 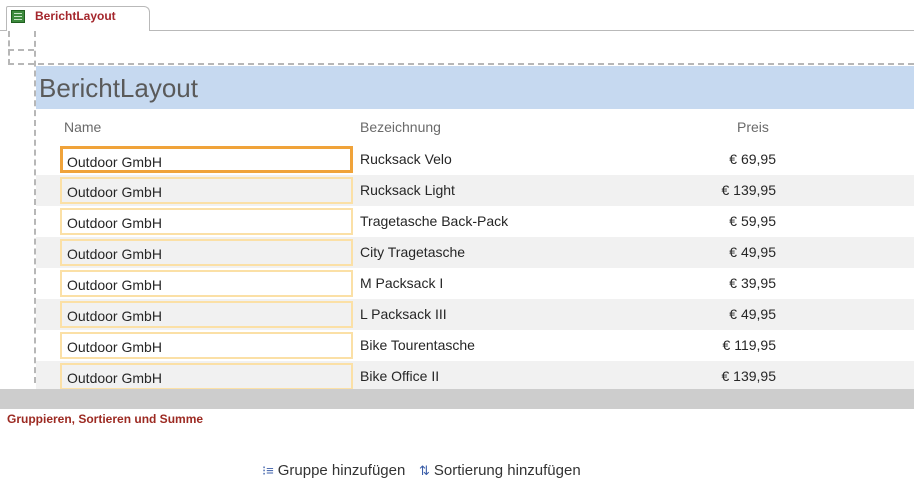 I want to click on tab-label: BerichtLayout, so click(x=75, y=16).